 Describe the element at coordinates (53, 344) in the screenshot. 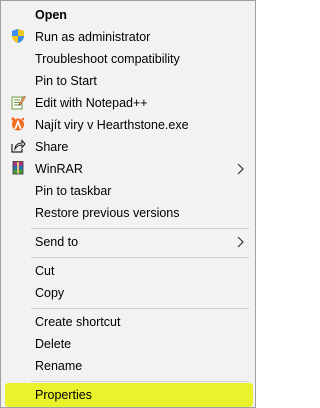

I see `menu-item-label: Delete` at that location.